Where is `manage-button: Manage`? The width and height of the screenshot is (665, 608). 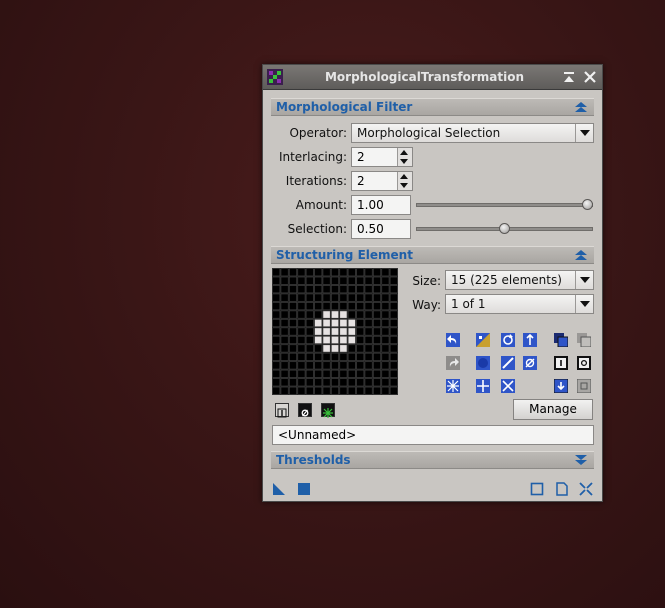
manage-button: Manage is located at coordinates (553, 409).